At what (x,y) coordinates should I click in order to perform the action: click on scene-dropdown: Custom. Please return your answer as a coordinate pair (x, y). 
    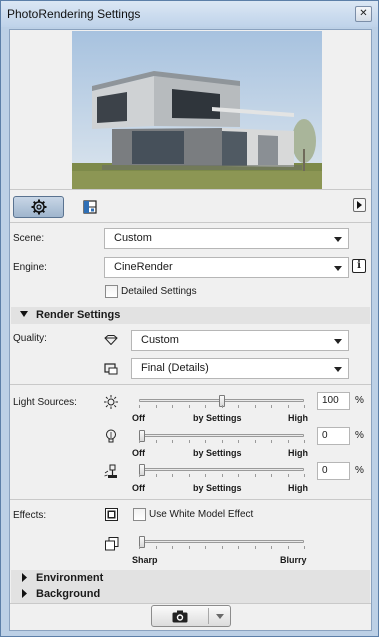
    Looking at the image, I should click on (226, 238).